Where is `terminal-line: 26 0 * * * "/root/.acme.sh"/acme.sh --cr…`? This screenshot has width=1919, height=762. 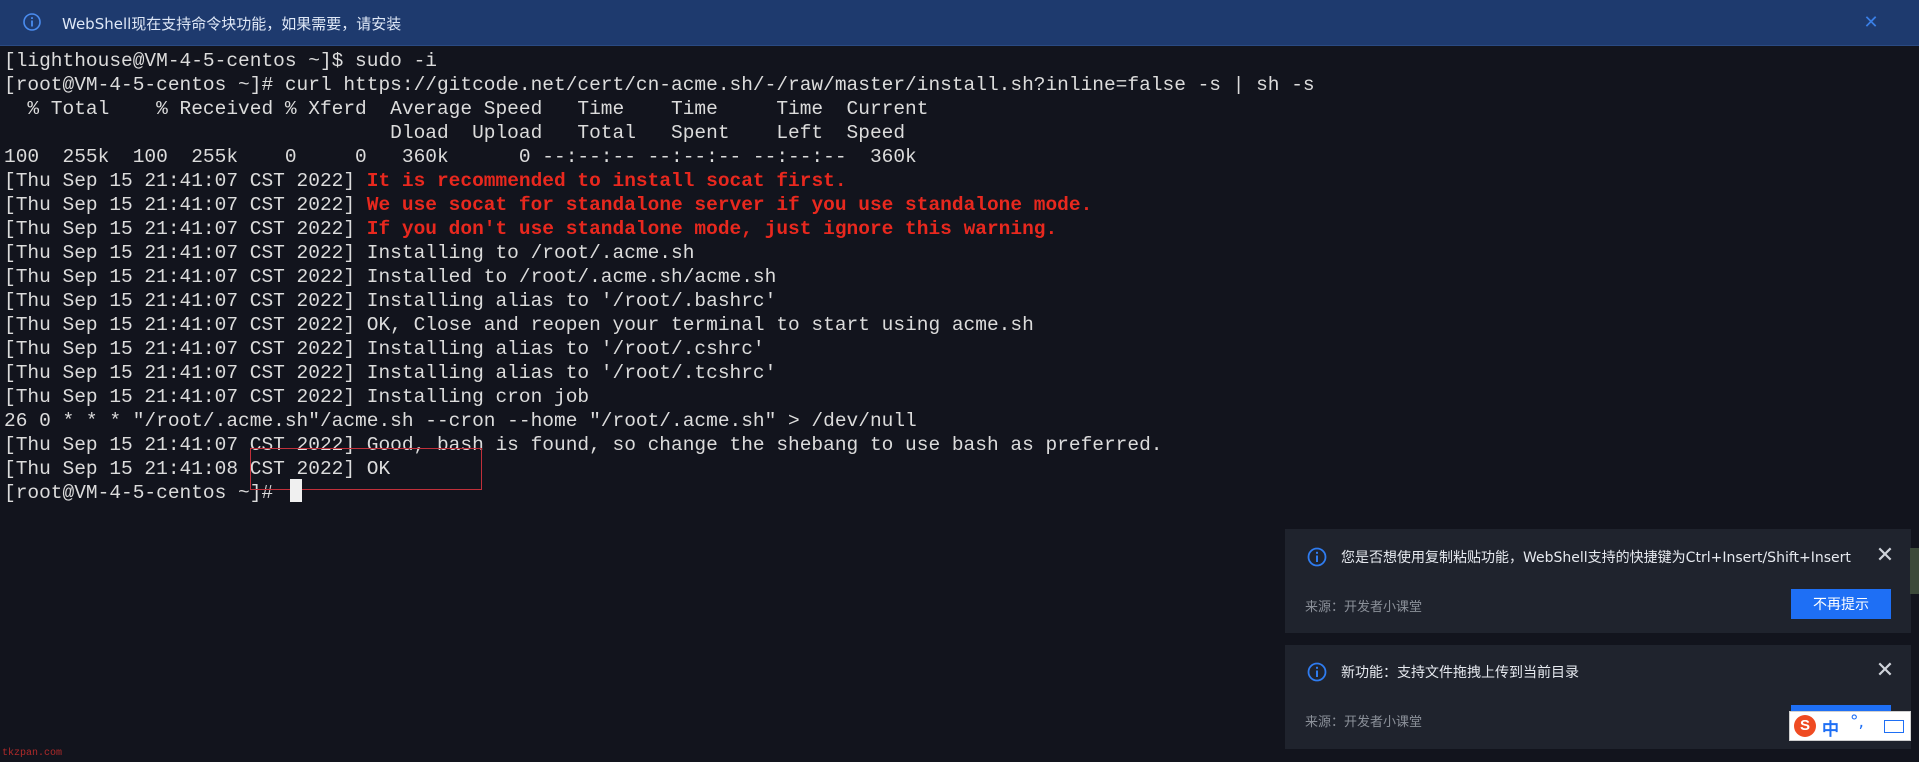 terminal-line: 26 0 * * * "/root/.acme.sh"/acme.sh --cr… is located at coordinates (460, 421).